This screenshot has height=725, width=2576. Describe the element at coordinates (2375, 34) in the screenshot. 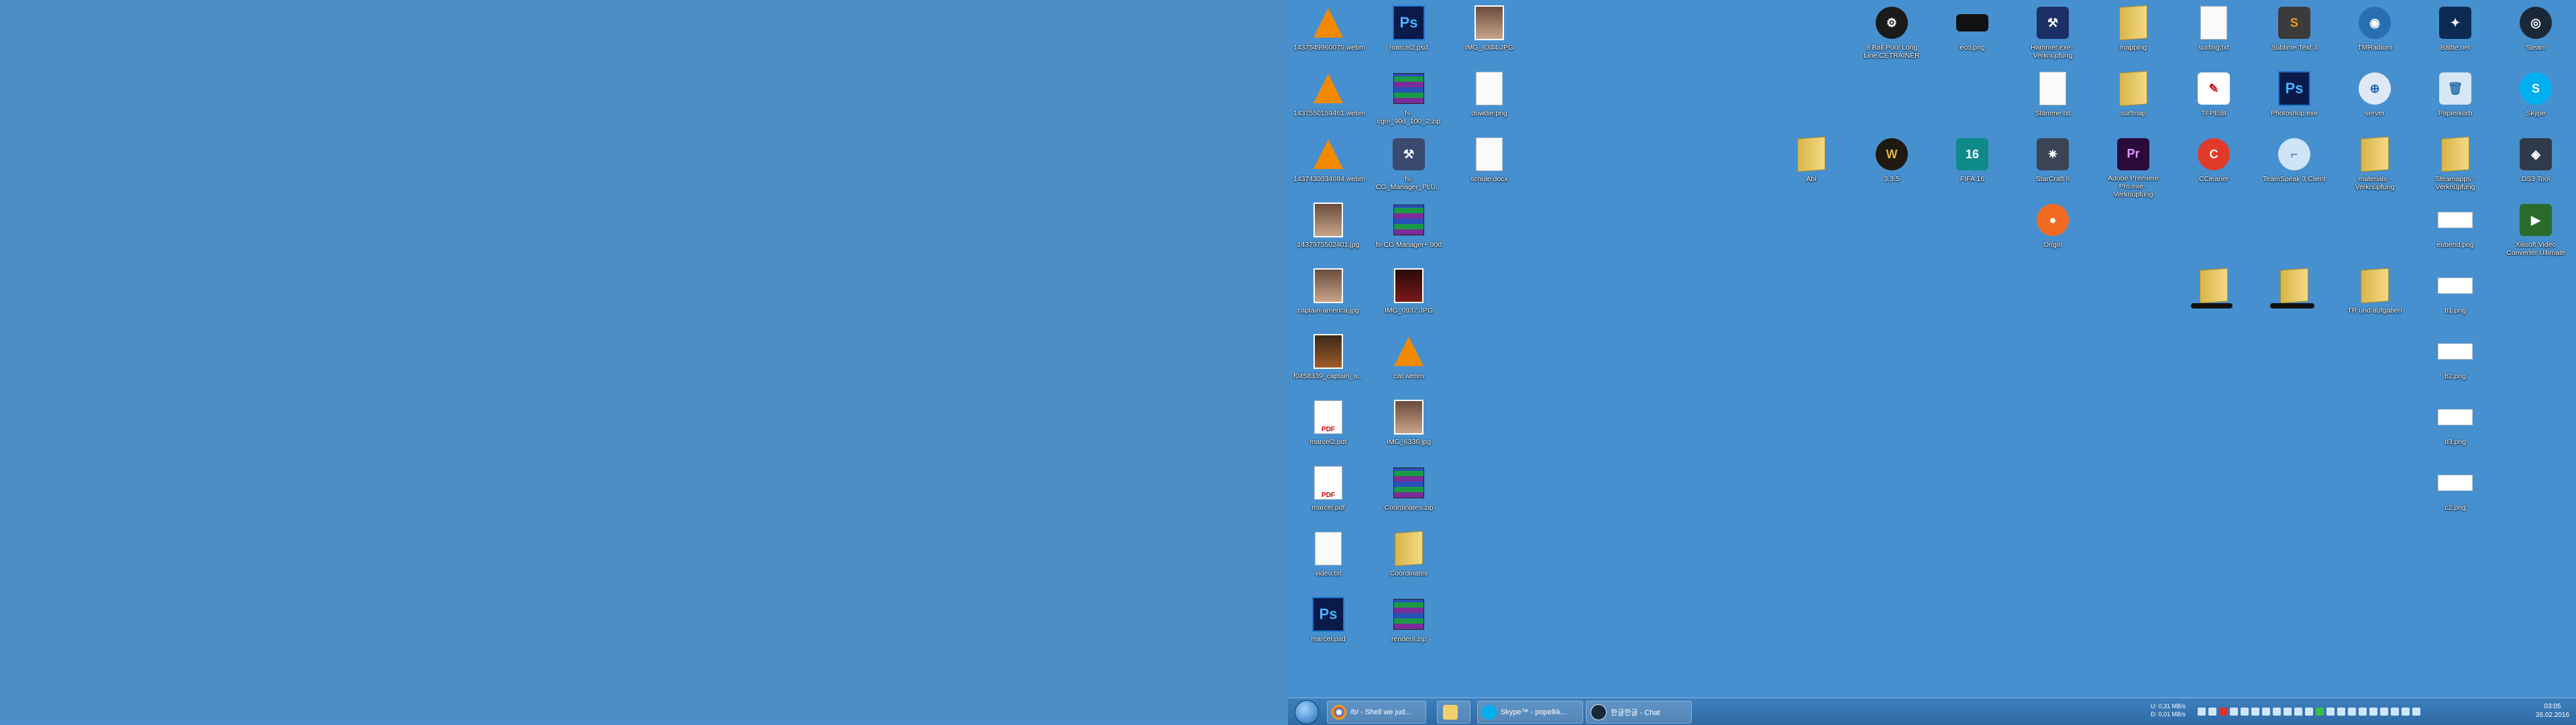

I see `desktop-icon-shortcut: ◉ TMRadium` at that location.